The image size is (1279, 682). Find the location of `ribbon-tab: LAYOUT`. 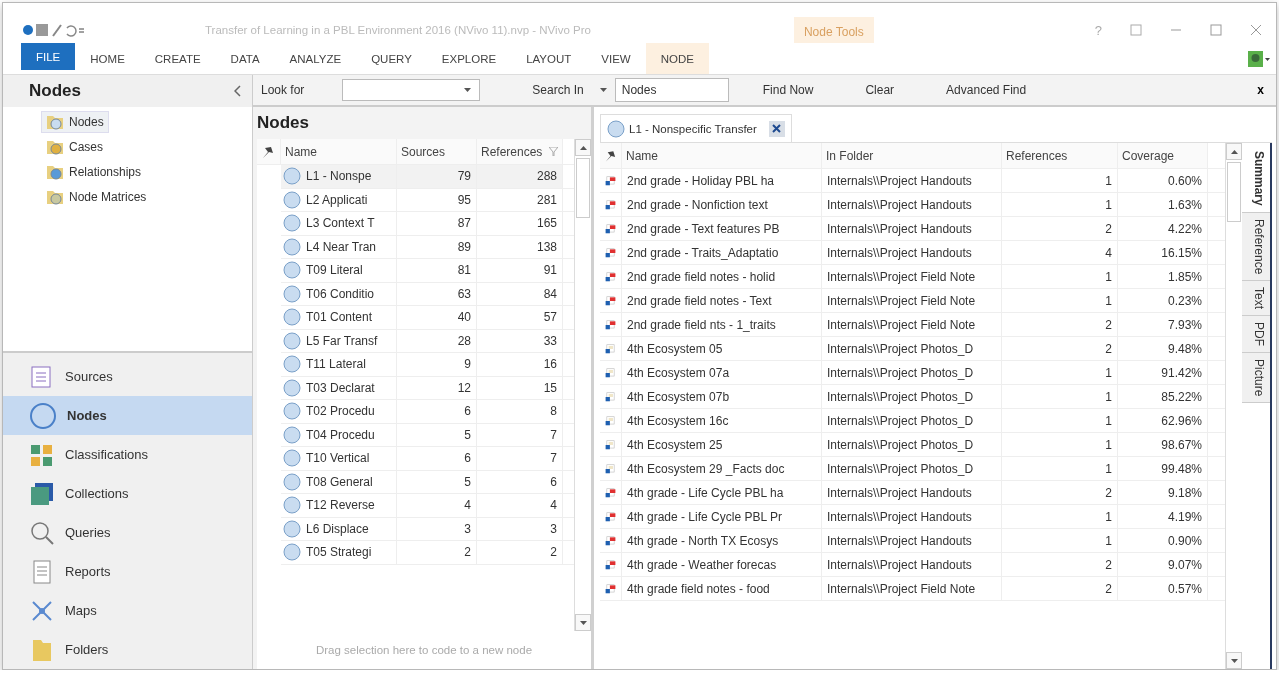

ribbon-tab: LAYOUT is located at coordinates (549, 58).